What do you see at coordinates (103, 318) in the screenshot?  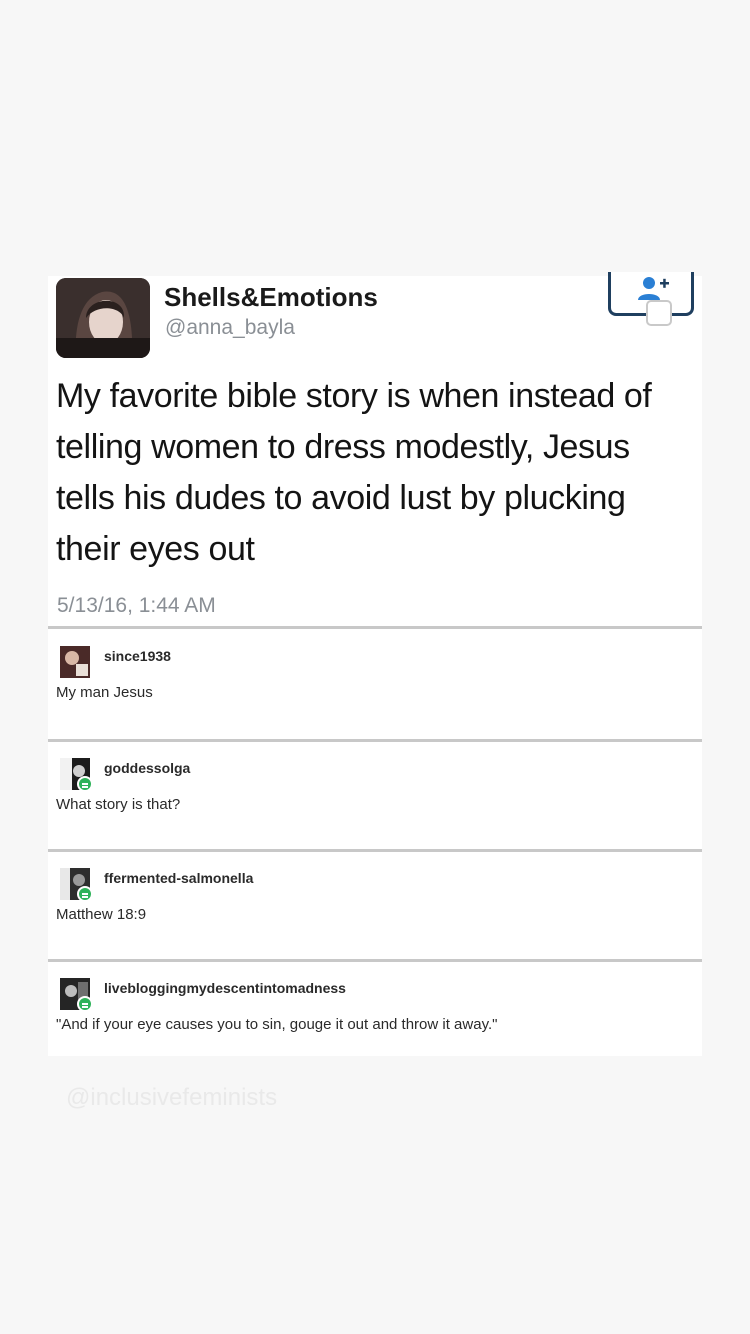 I see `profile-avatar` at bounding box center [103, 318].